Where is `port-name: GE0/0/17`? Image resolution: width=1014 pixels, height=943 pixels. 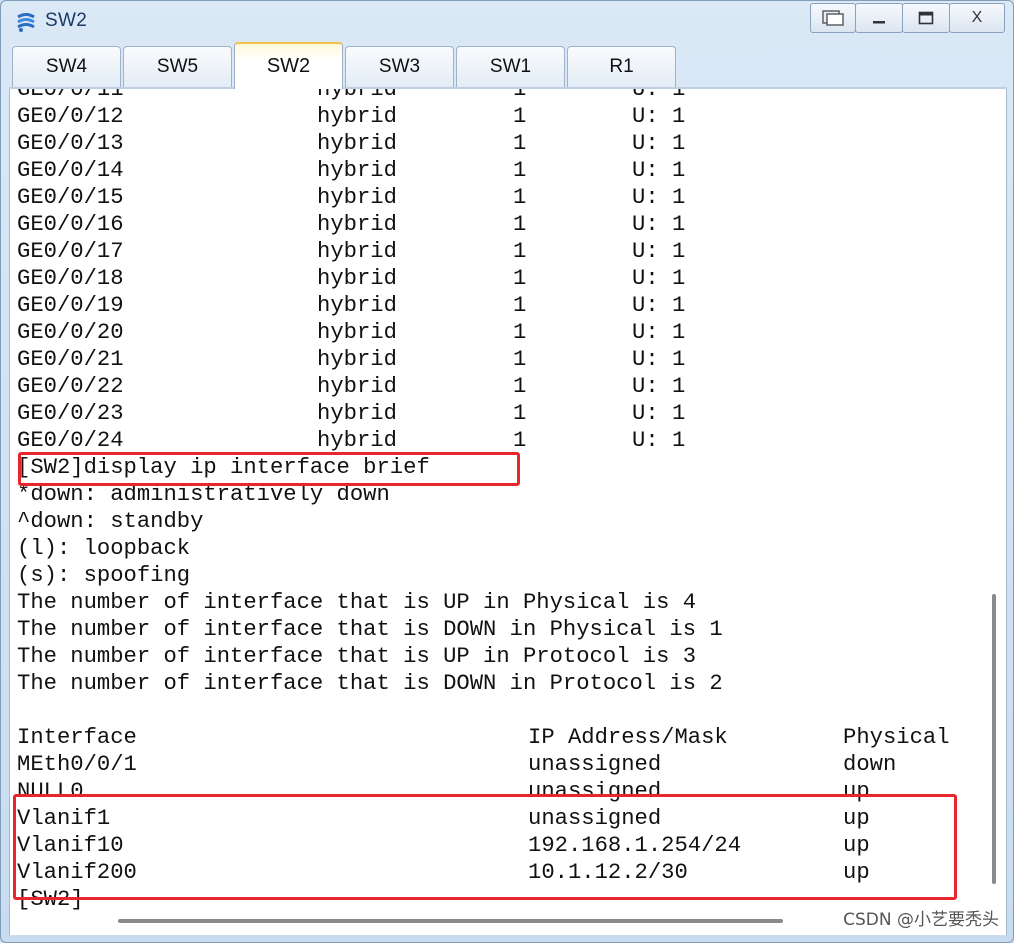 port-name: GE0/0/17 is located at coordinates (70, 251).